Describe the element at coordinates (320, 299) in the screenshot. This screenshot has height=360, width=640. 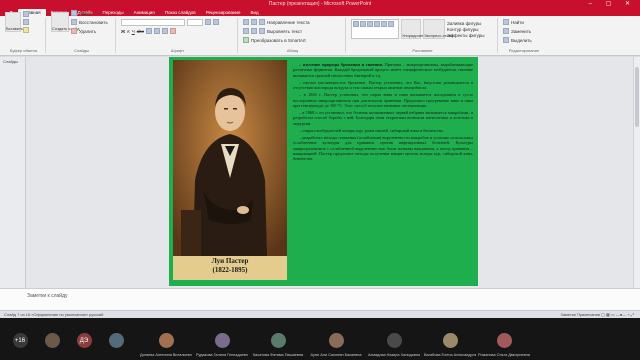
I see `notes-pane: Заметки к слайду` at that location.